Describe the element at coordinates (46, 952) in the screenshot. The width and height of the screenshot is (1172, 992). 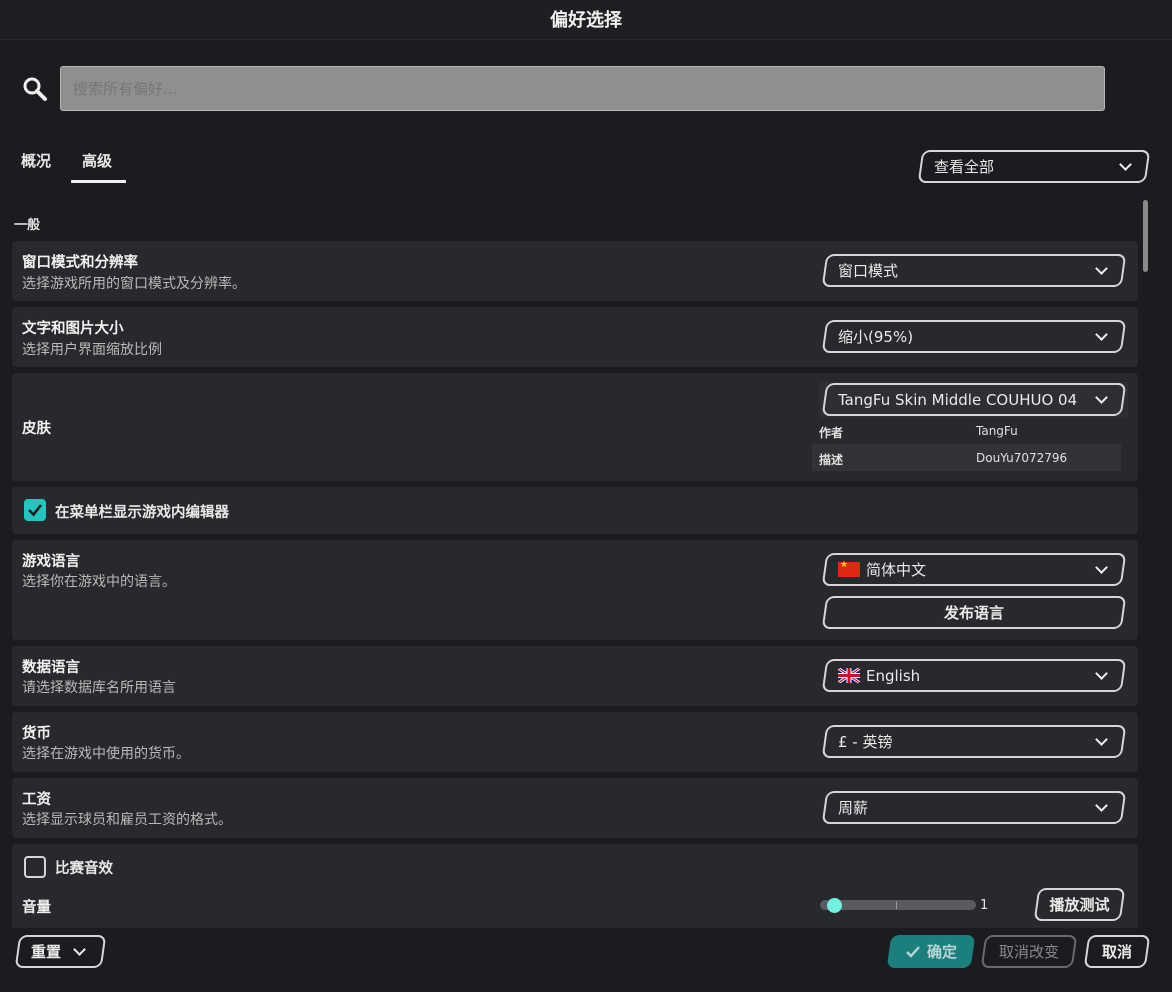
I see `reset-label: 重置` at that location.